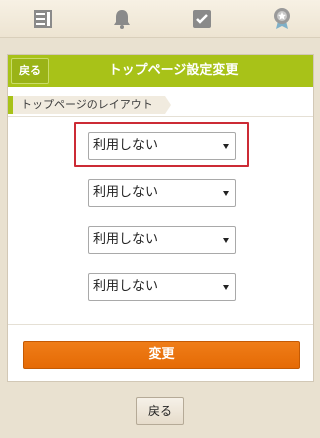 The width and height of the screenshot is (320, 438). What do you see at coordinates (162, 193) in the screenshot?
I see `layout-select-2: 利用しない` at bounding box center [162, 193].